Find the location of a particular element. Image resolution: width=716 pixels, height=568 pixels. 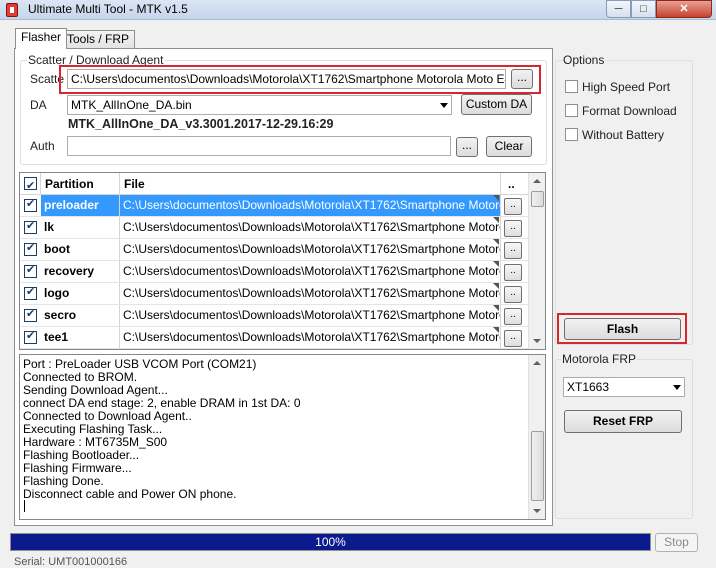

partition-name: boot is located at coordinates (80, 249).